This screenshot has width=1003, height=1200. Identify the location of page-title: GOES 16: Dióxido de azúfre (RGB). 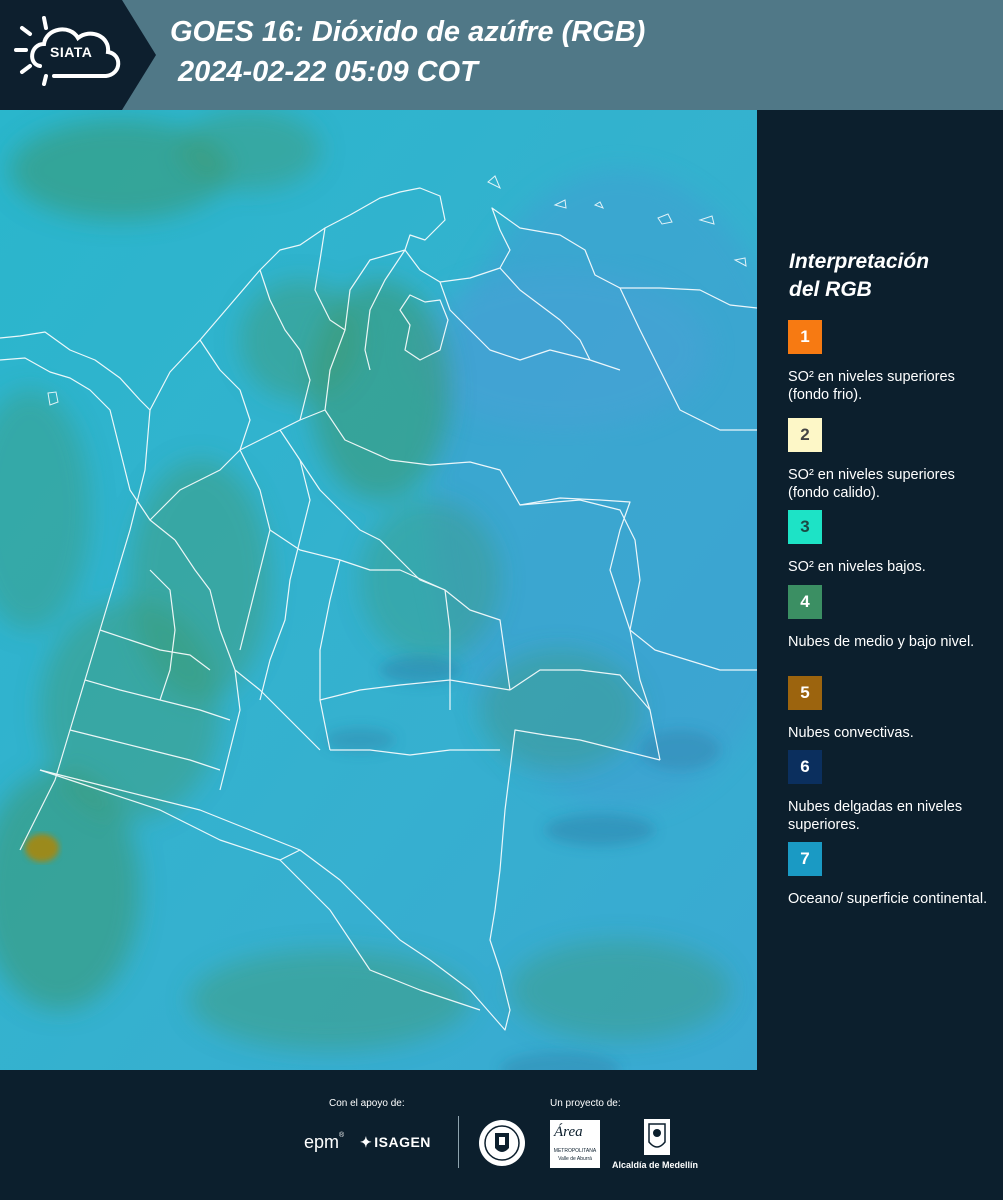
(408, 32).